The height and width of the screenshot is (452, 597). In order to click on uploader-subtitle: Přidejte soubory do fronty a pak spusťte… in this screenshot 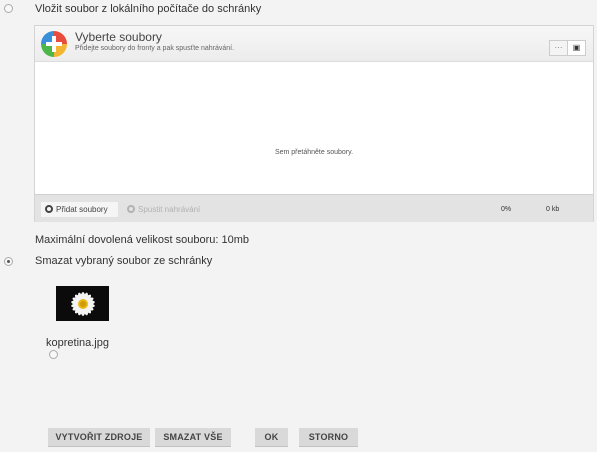, I will do `click(155, 48)`.